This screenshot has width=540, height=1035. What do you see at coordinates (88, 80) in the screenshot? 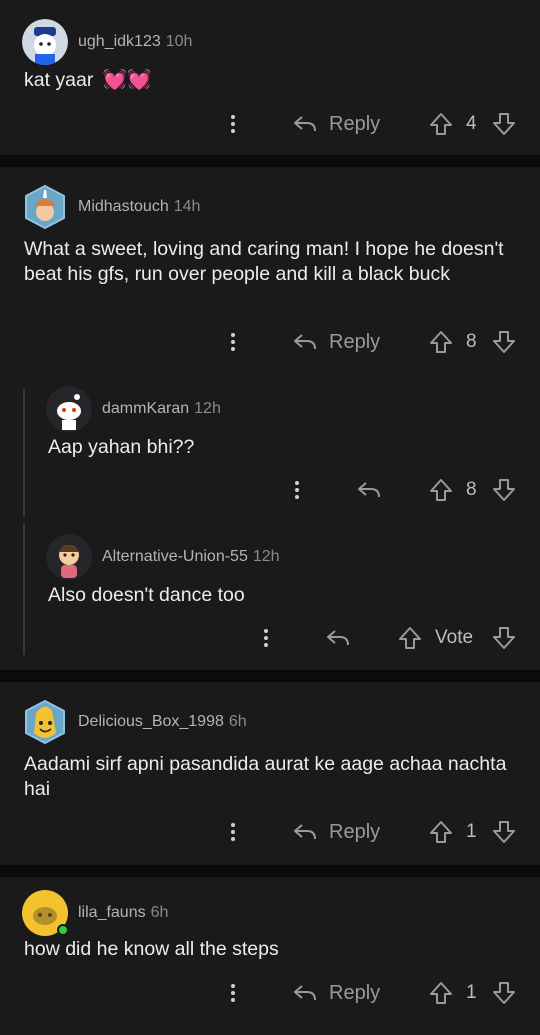
I see `comment-text: kat yaar 💓💓` at bounding box center [88, 80].